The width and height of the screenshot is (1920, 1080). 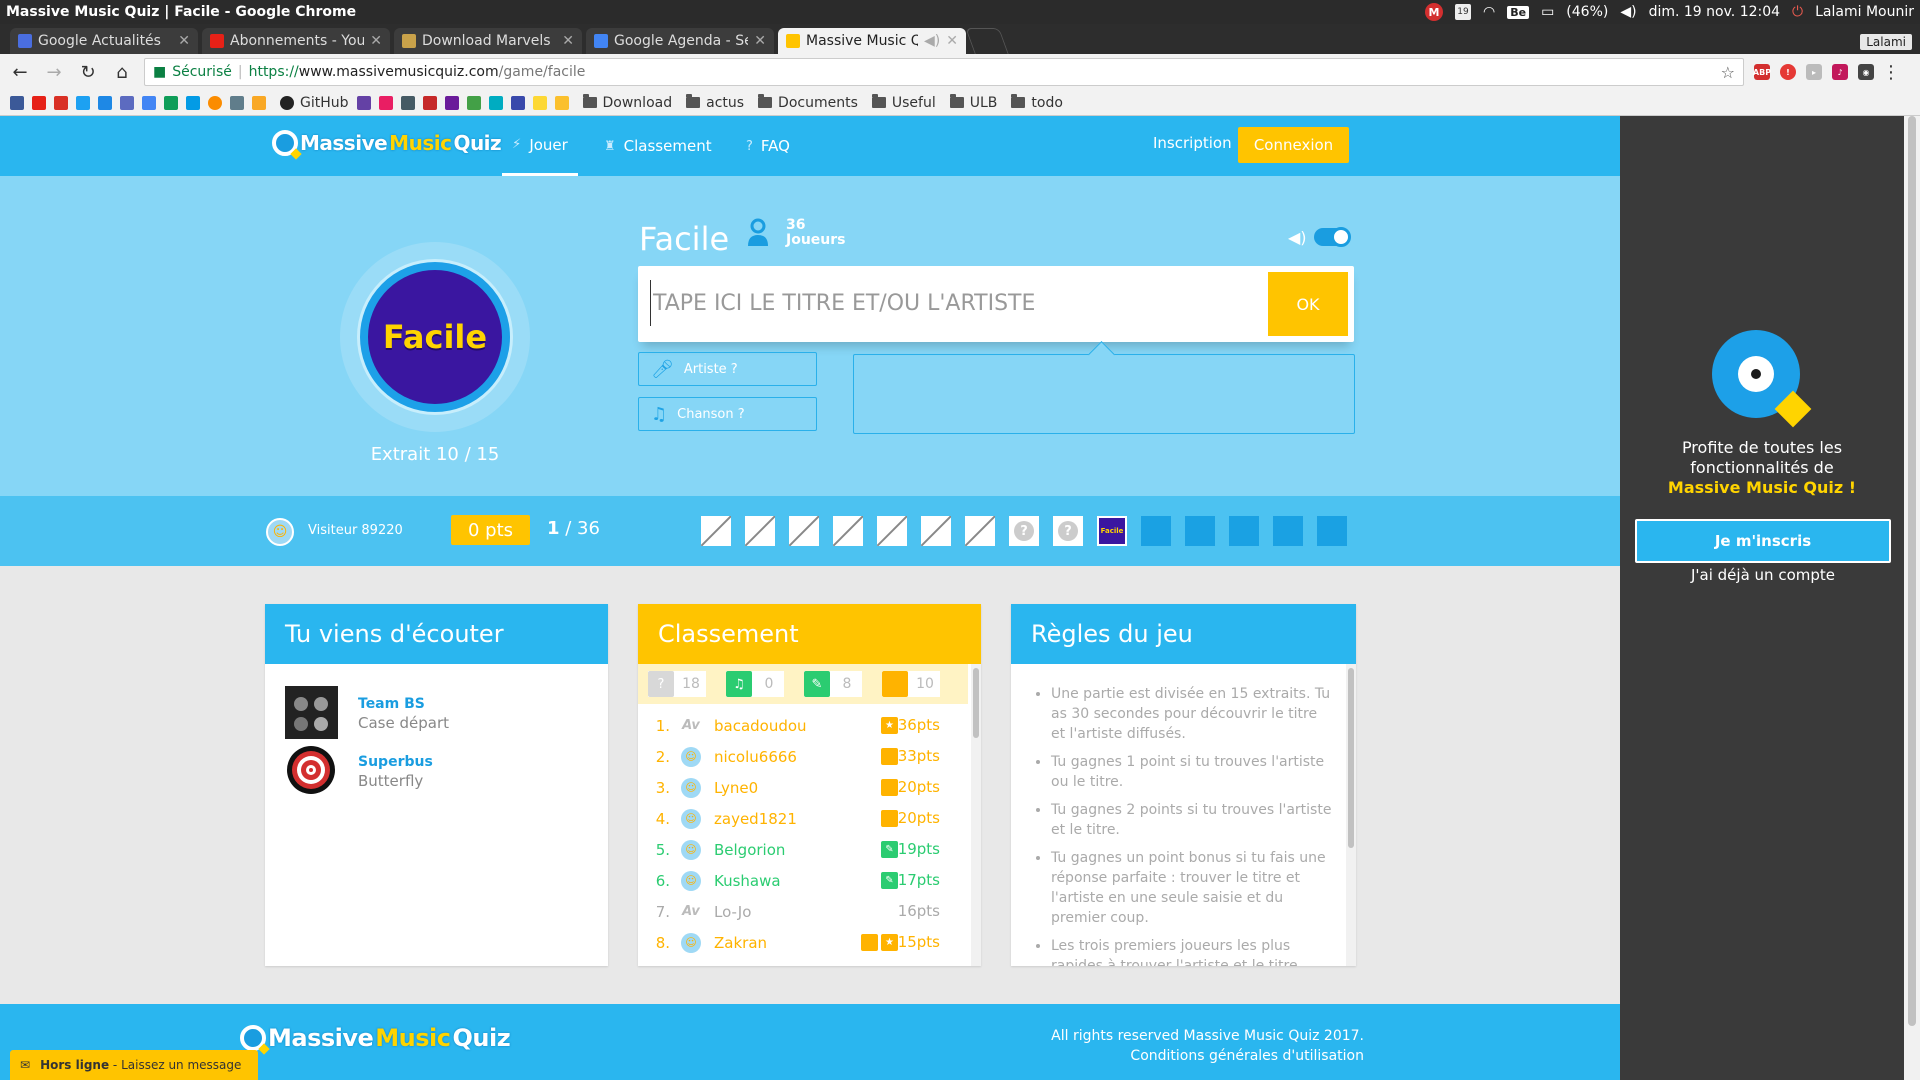 What do you see at coordinates (1728, 72) in the screenshot?
I see `bookmark-star-icon: ☆` at bounding box center [1728, 72].